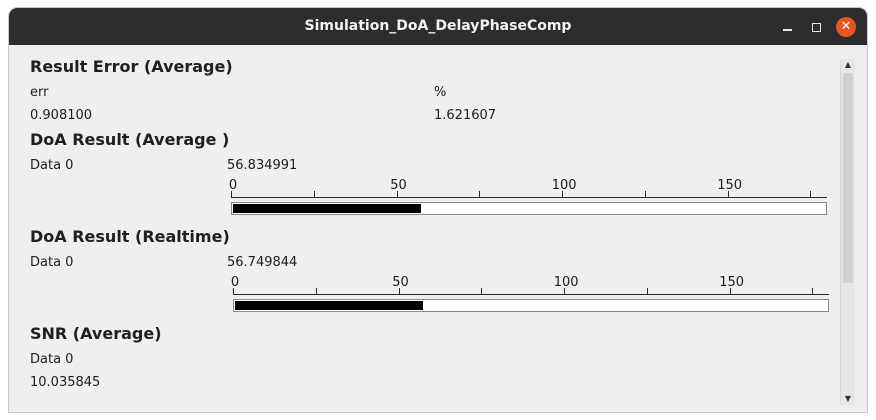 This screenshot has height=420, width=876. Describe the element at coordinates (130, 236) in the screenshot. I see `doa-realtime-heading: DoA Result (Realtime)` at that location.